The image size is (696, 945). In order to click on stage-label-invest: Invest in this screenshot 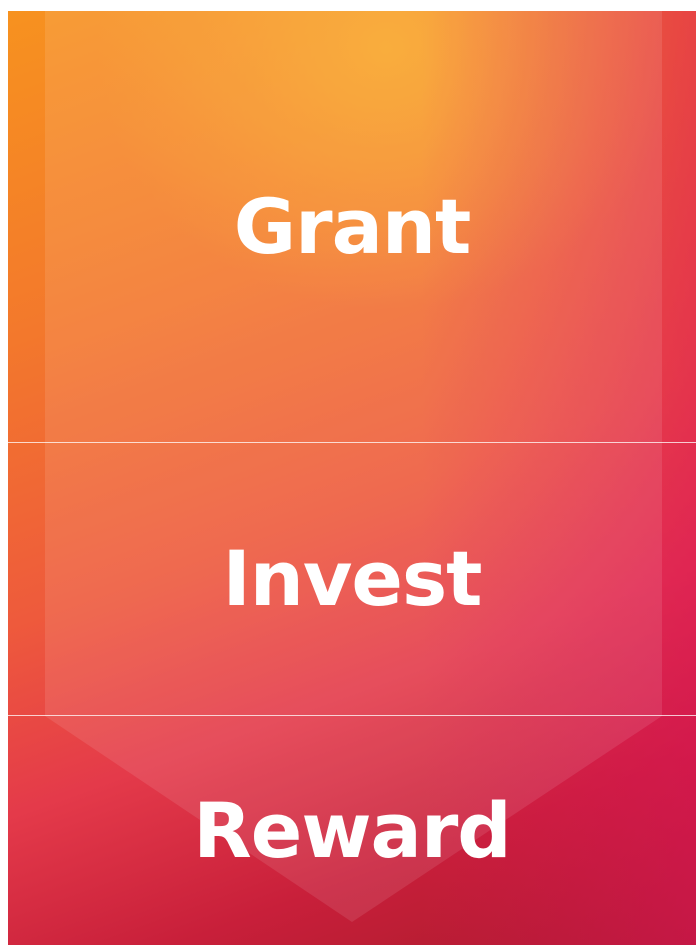, I will do `click(352, 578)`.